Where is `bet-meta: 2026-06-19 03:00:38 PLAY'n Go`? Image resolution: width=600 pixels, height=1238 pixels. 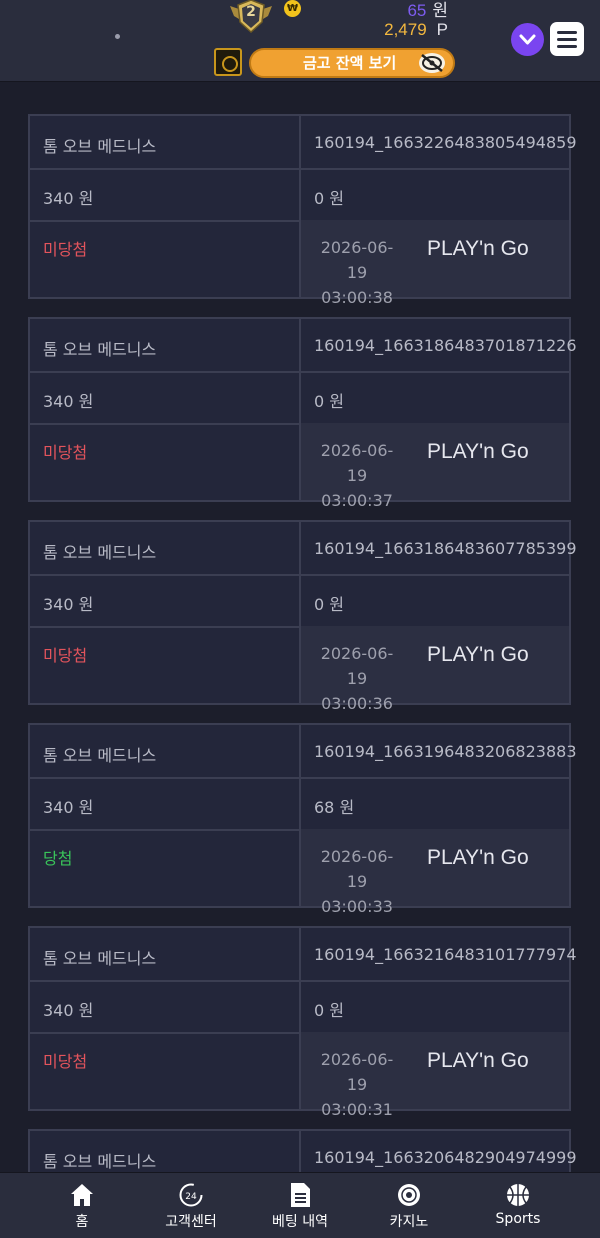 bet-meta: 2026-06-19 03:00:38 PLAY'n Go is located at coordinates (435, 263).